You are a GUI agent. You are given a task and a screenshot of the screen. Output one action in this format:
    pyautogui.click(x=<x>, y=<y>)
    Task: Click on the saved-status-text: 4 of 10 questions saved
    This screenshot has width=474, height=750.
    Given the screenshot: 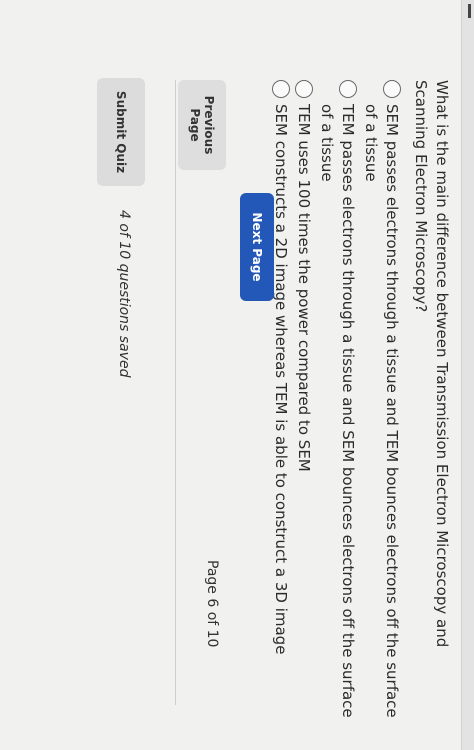 What is the action you would take?
    pyautogui.click(x=124, y=294)
    